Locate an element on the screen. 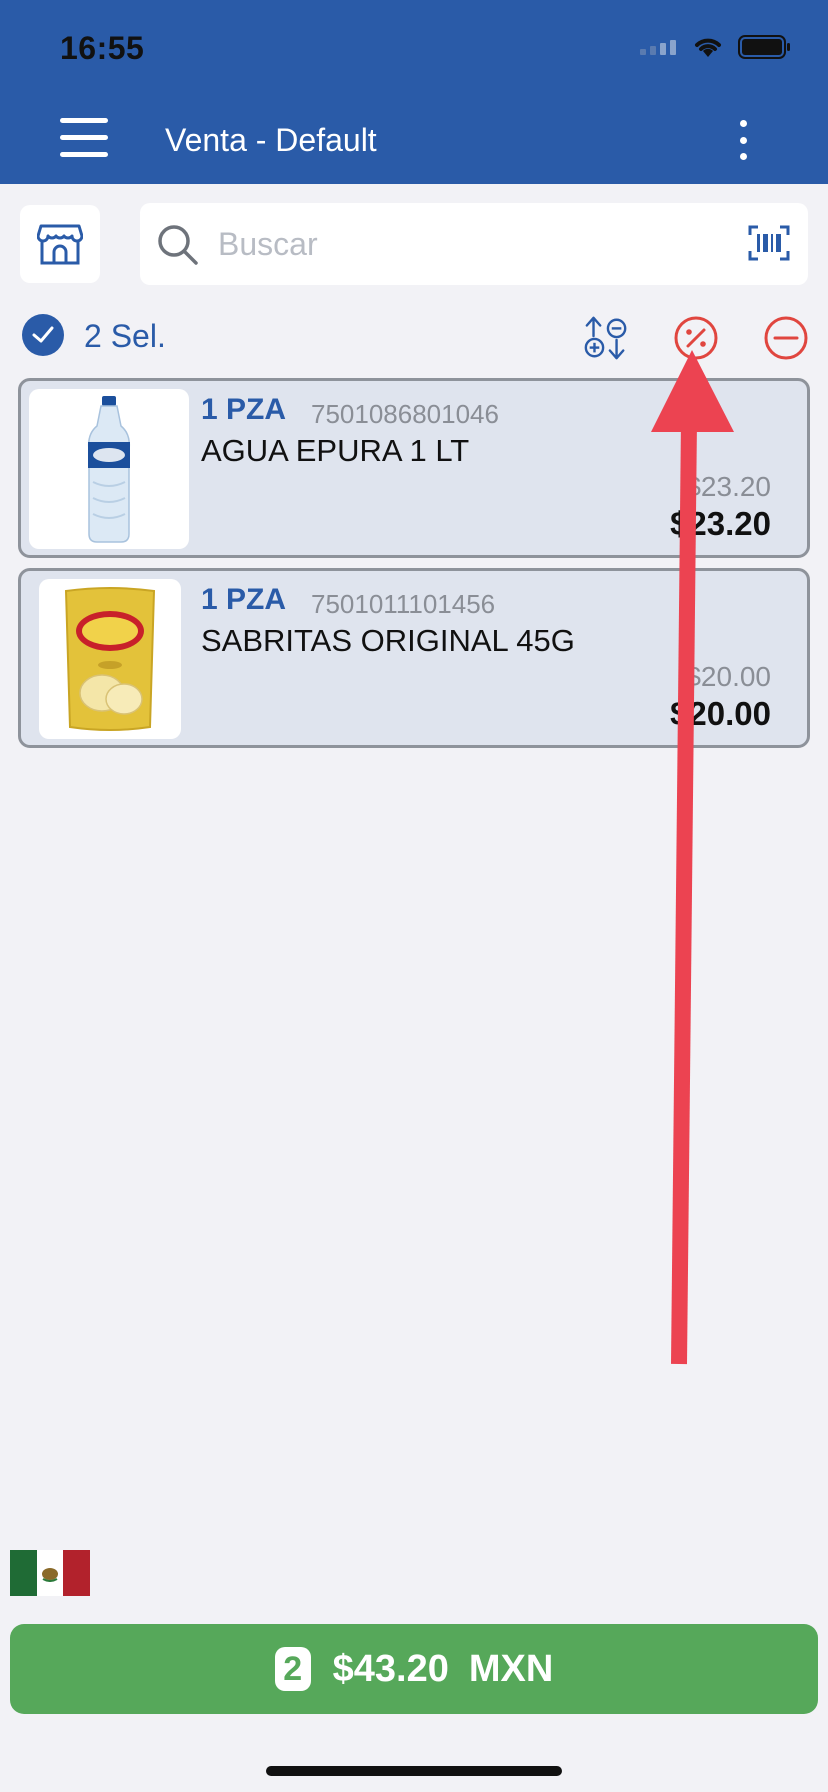  item-total-price: $20.00 is located at coordinates (720, 713).